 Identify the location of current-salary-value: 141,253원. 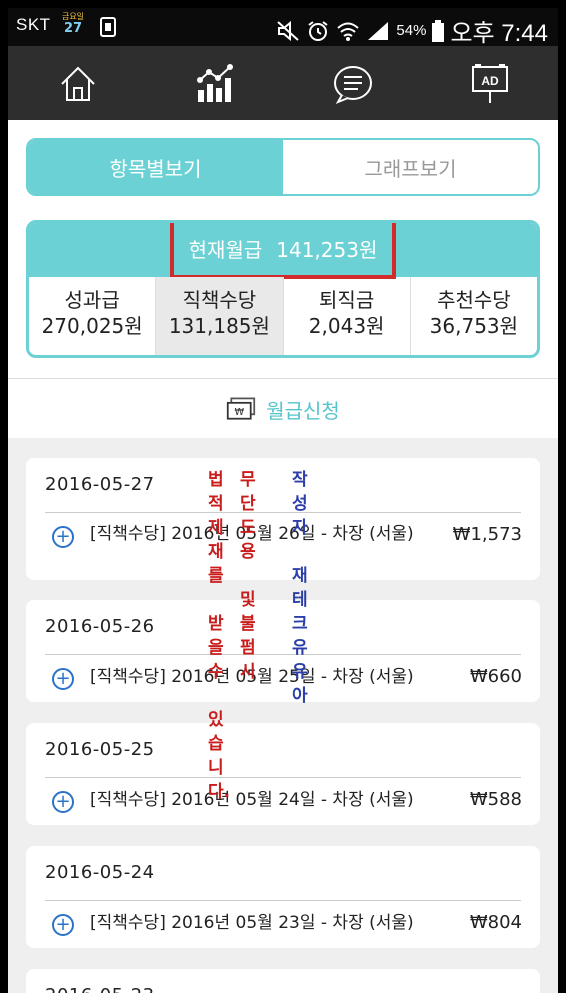
(327, 249).